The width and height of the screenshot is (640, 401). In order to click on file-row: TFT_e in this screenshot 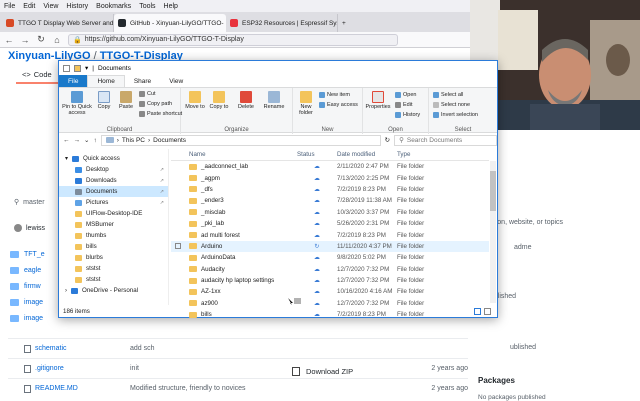, I will do `click(30, 254)`.